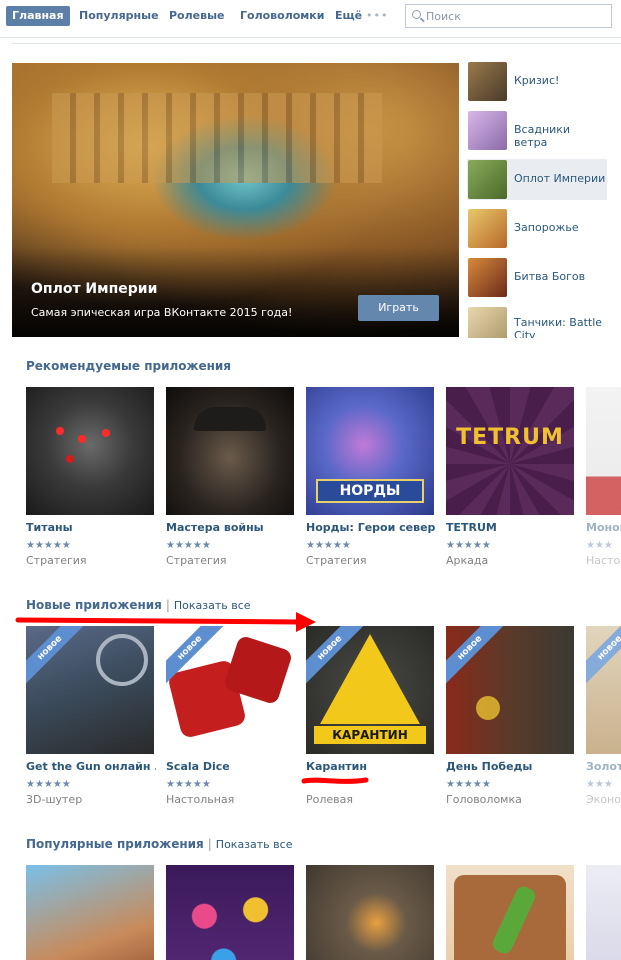 The image size is (621, 960). What do you see at coordinates (550, 276) in the screenshot?
I see `side-game-label: Битва Богов` at bounding box center [550, 276].